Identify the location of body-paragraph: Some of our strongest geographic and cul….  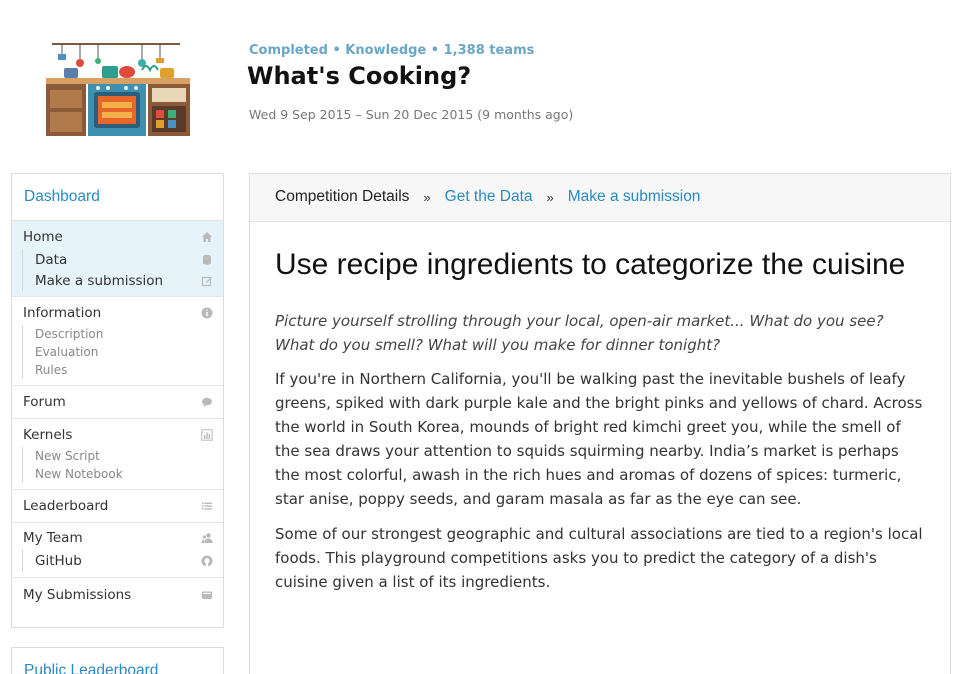
(599, 558).